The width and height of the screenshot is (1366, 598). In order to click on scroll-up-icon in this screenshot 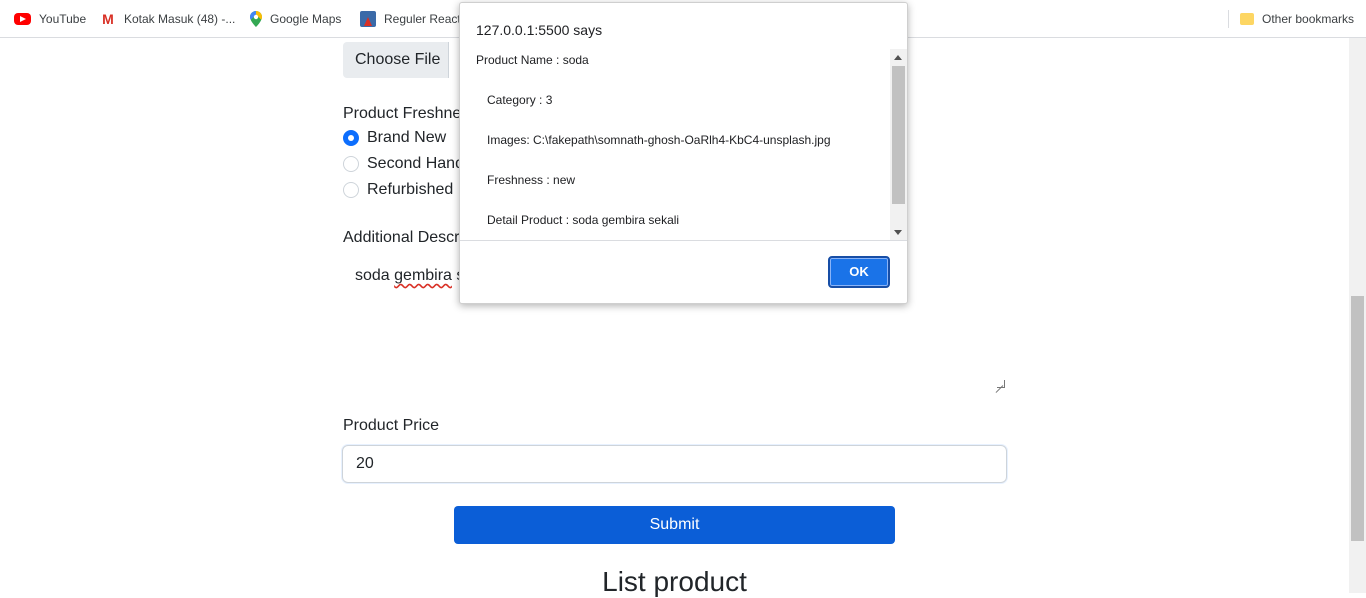, I will do `click(898, 57)`.